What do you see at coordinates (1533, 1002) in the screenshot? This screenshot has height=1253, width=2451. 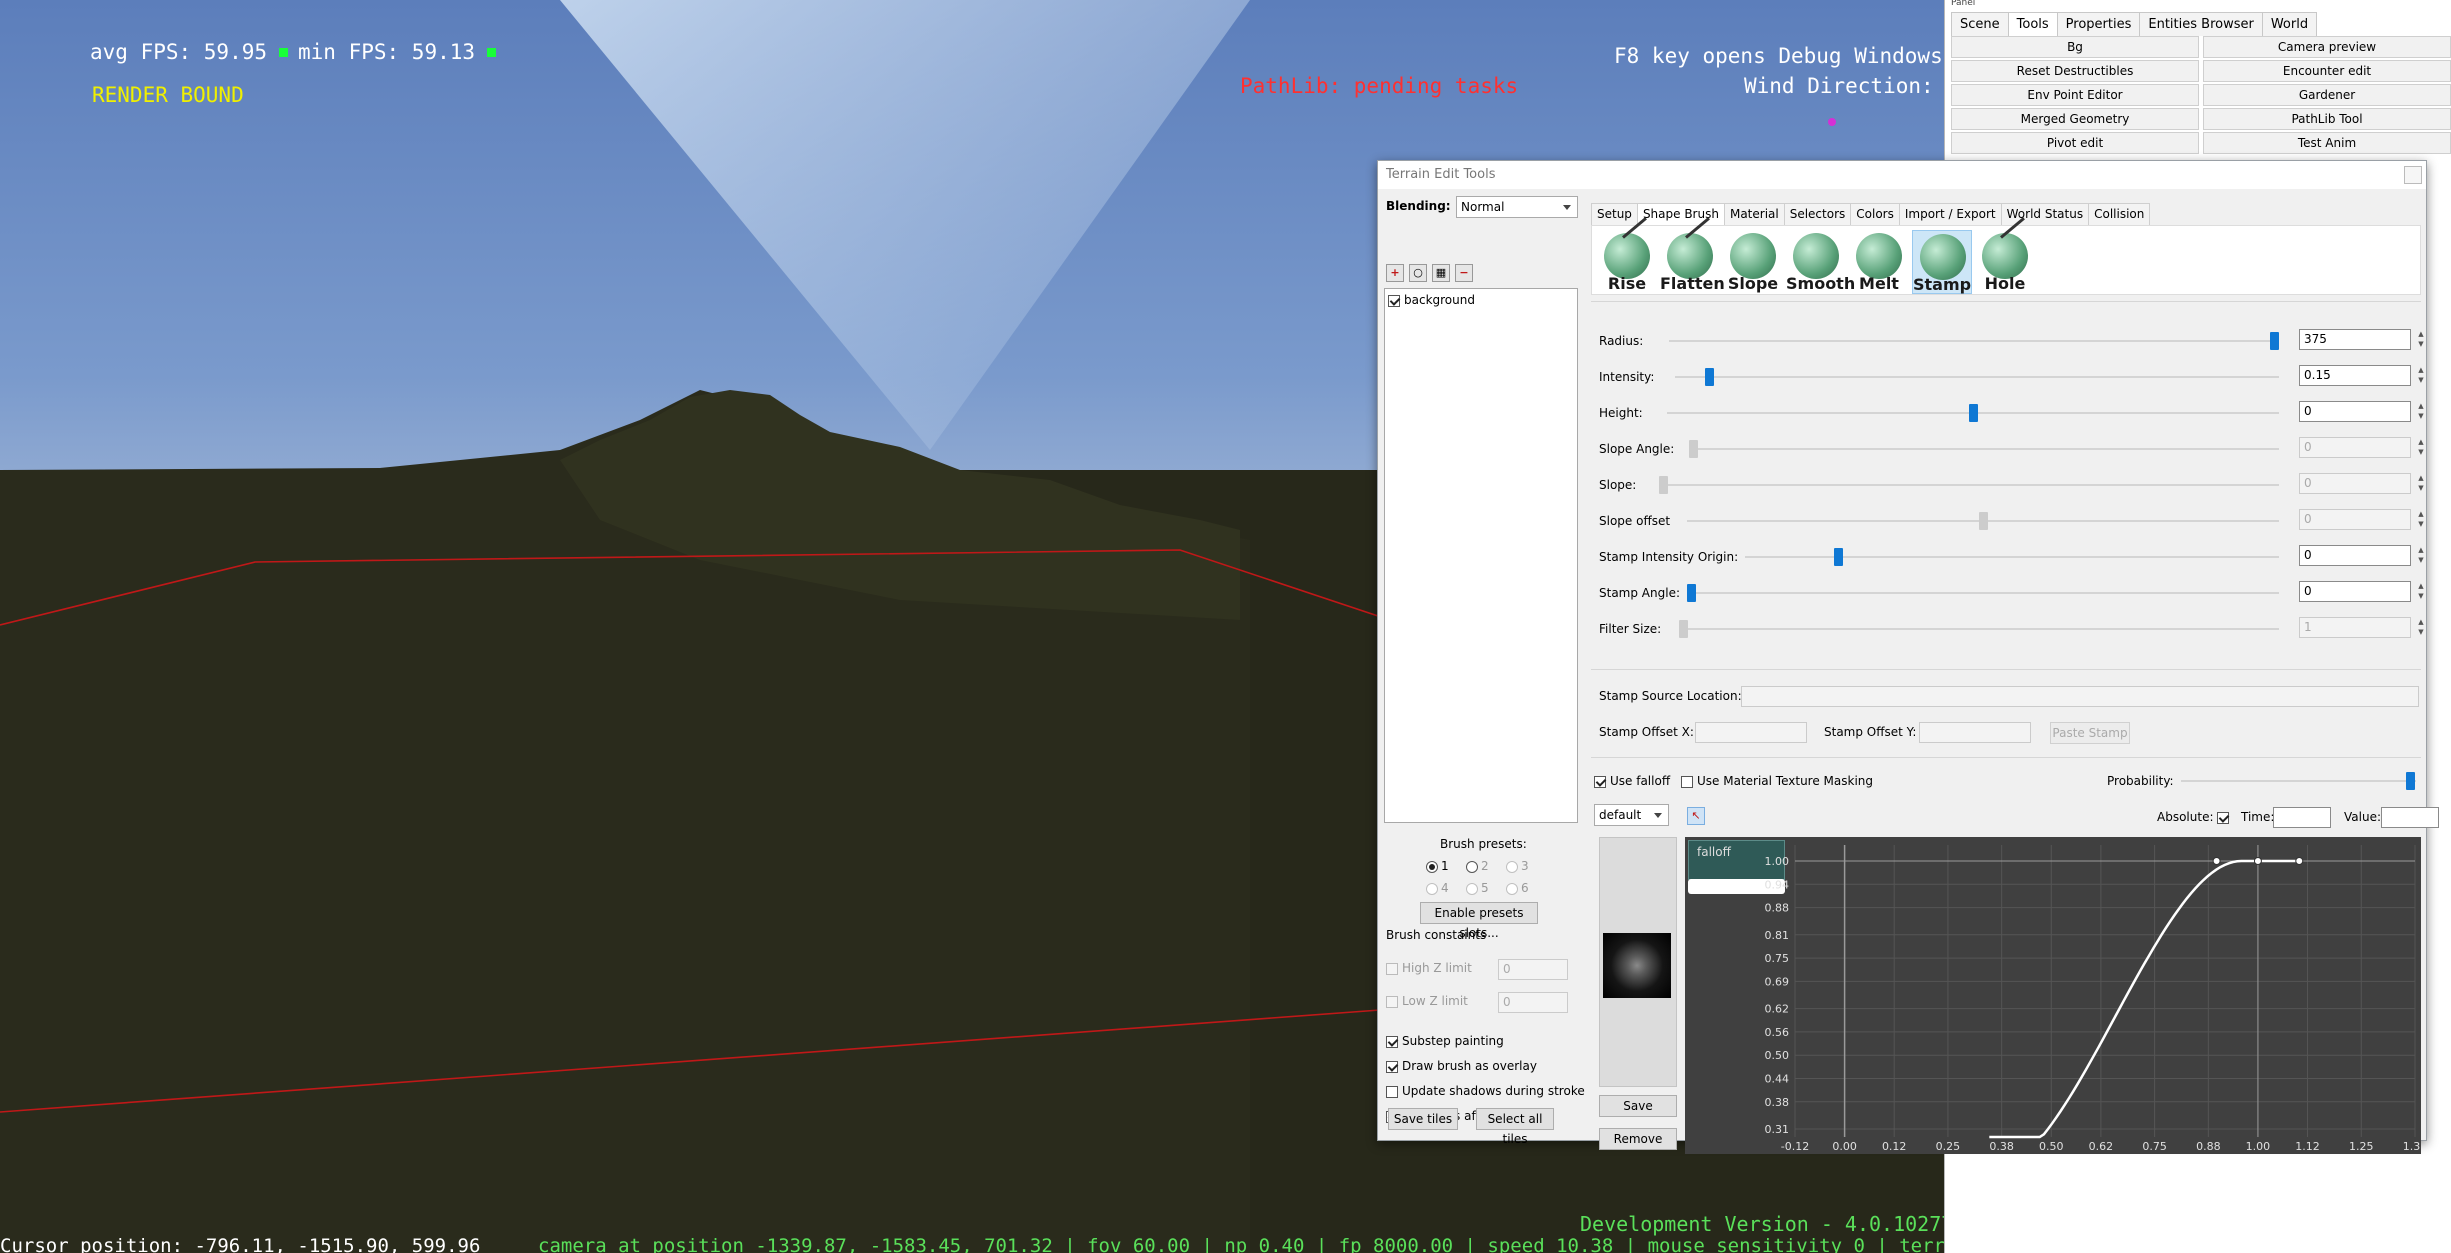 I see `low-z-input: 0` at bounding box center [1533, 1002].